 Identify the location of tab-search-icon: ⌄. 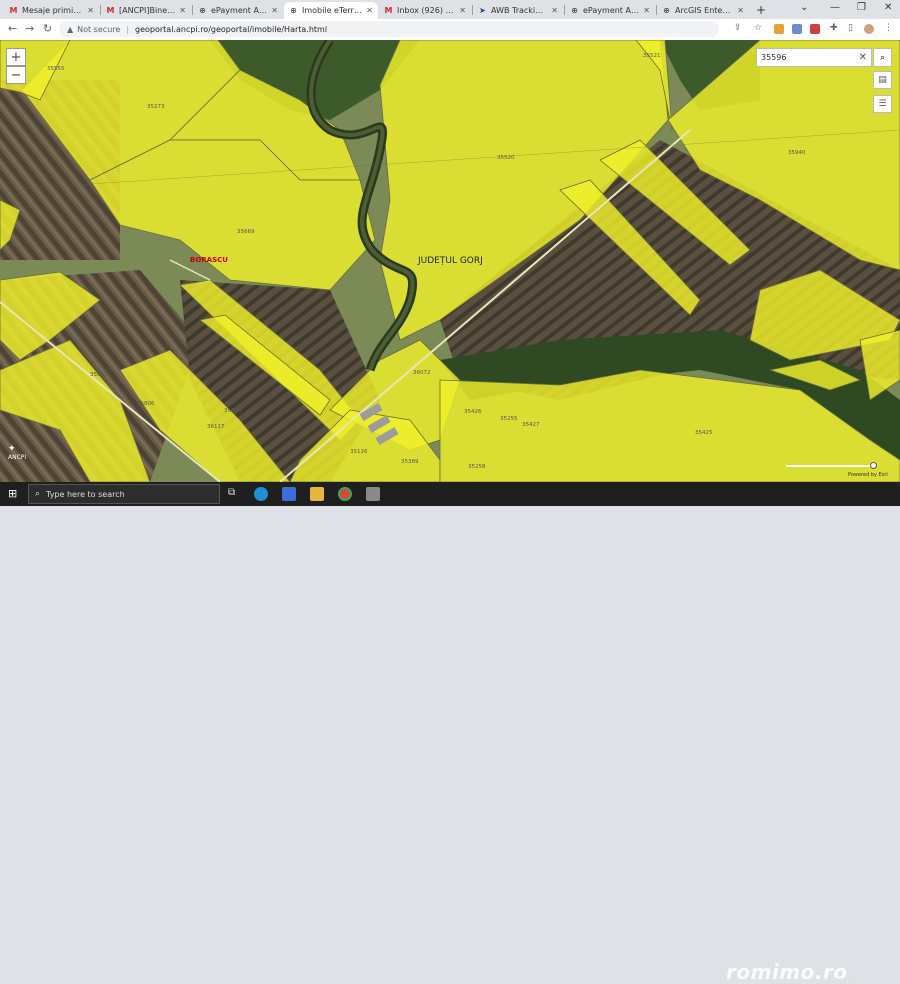
(804, 7).